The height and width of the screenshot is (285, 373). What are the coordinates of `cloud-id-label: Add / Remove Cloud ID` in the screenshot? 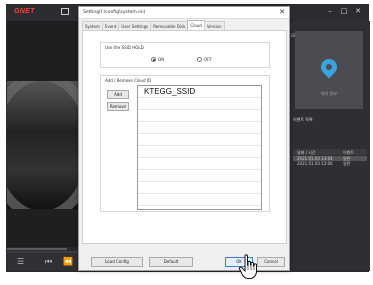 It's located at (128, 80).